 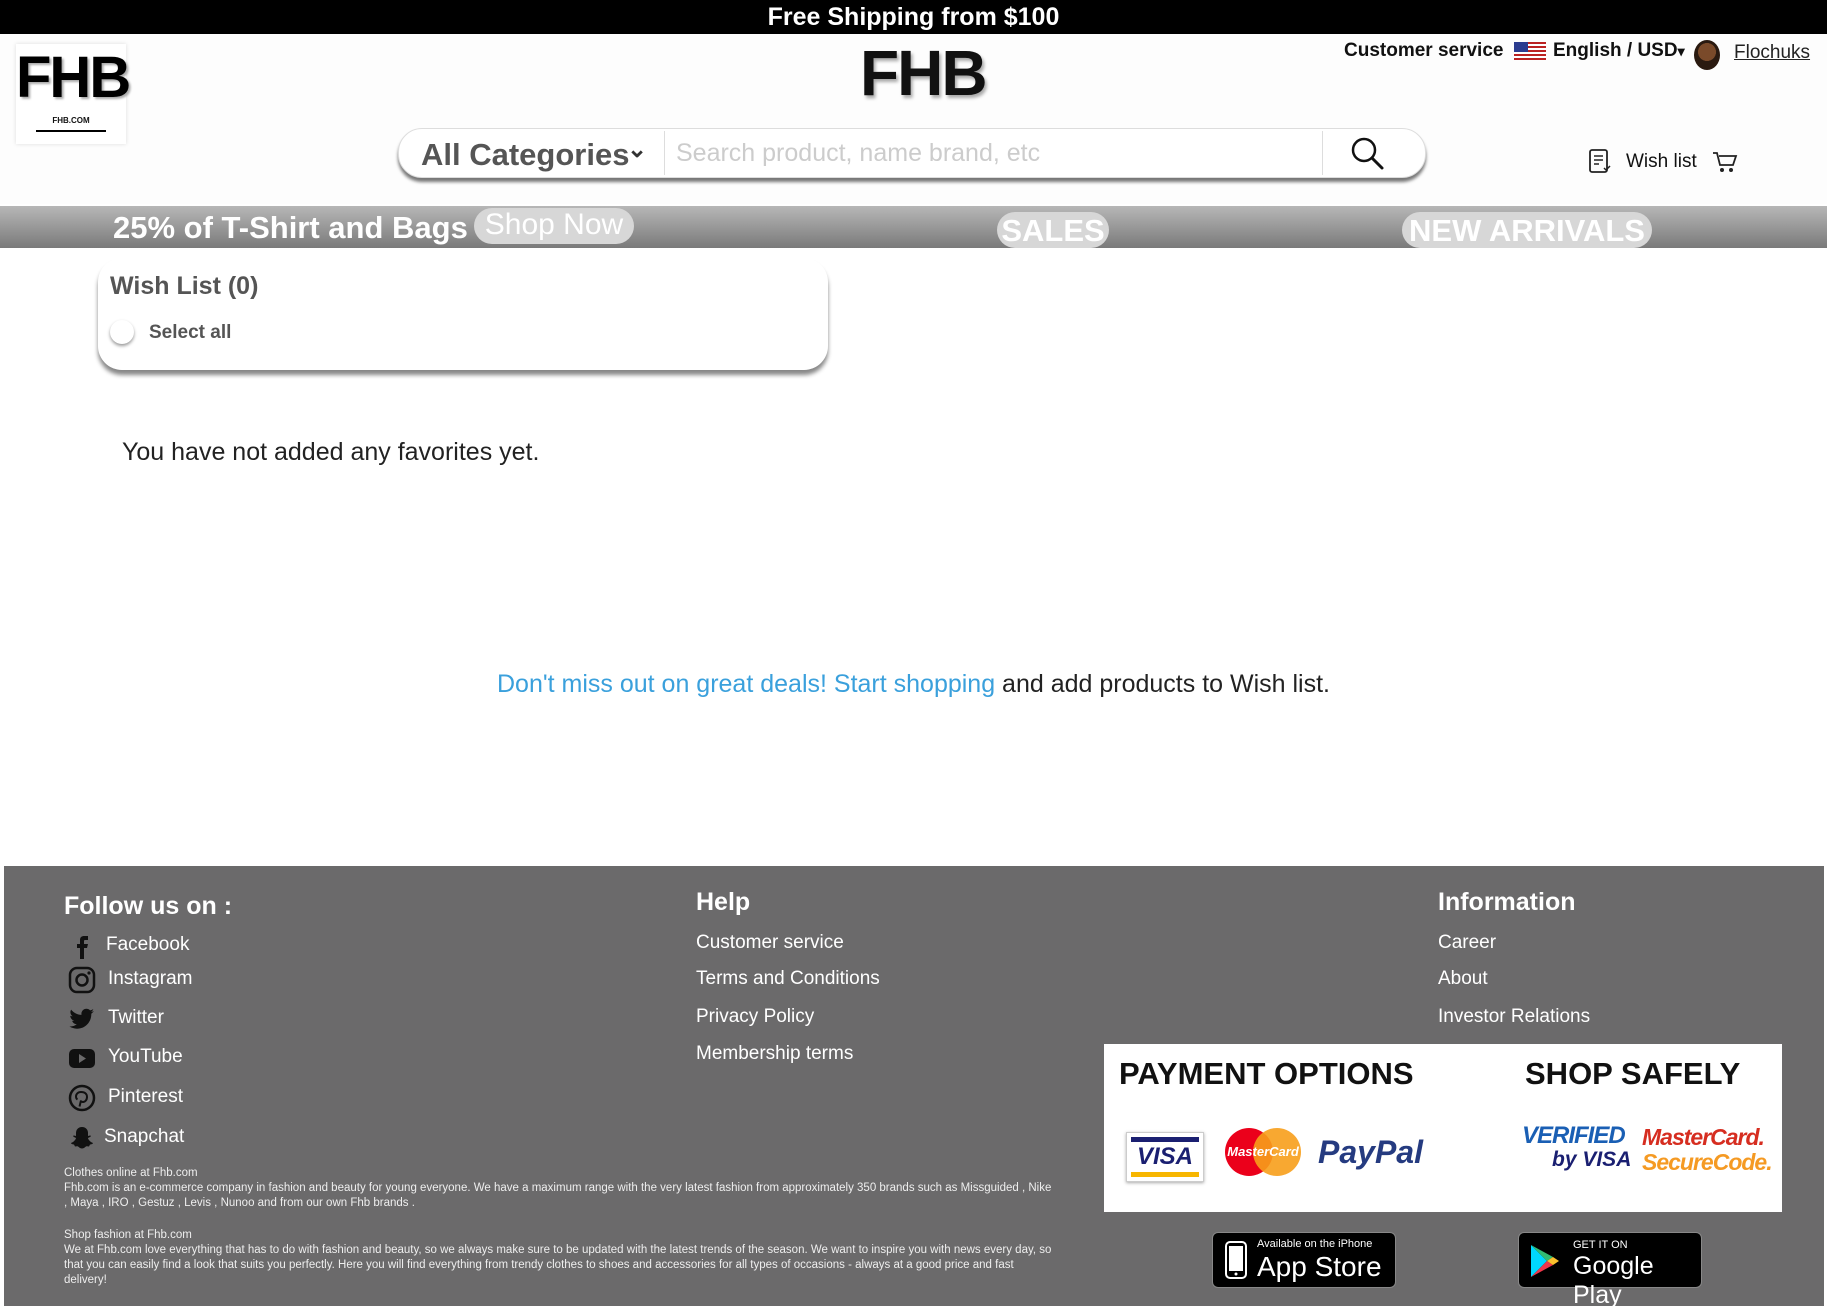 I want to click on mastercard-text: MasterCard, so click(x=1263, y=1151).